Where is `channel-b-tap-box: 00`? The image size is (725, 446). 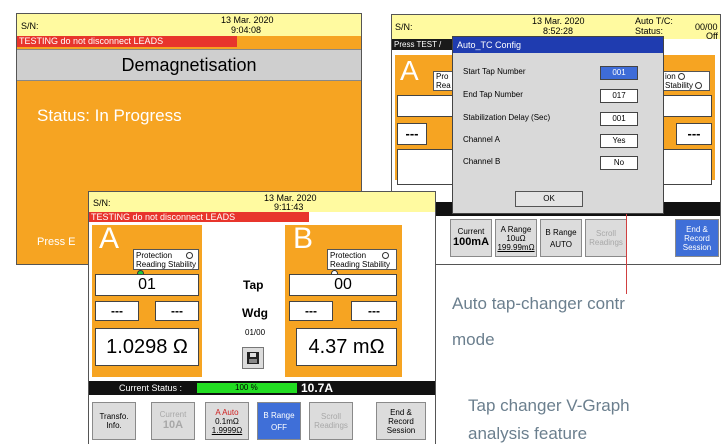 channel-b-tap-box: 00 is located at coordinates (343, 285).